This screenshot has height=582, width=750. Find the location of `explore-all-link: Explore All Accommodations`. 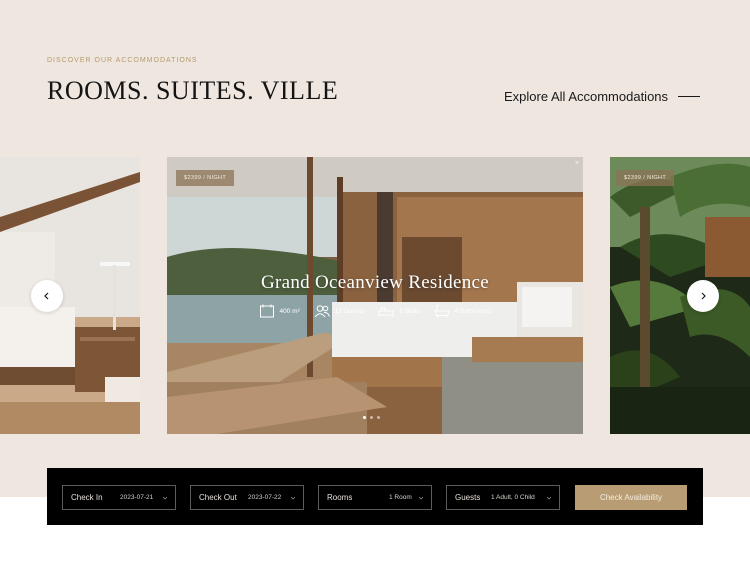

explore-all-link: Explore All Accommodations is located at coordinates (602, 96).